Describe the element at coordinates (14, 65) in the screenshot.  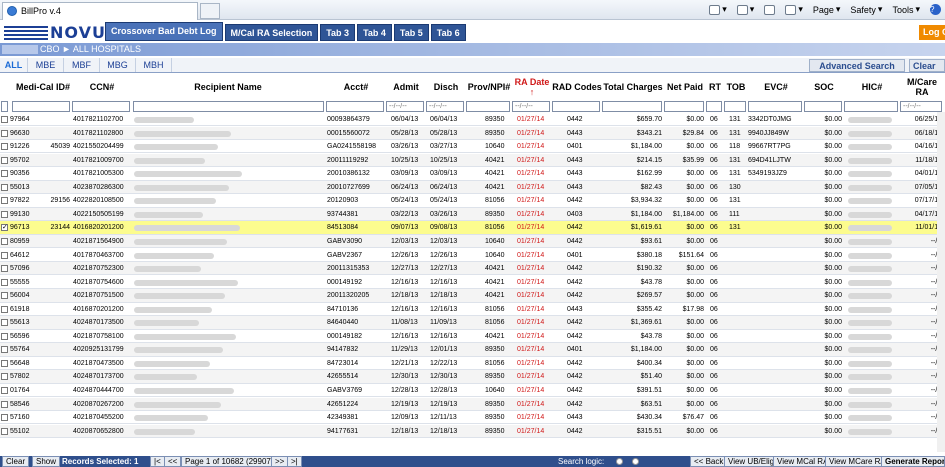
I see `filter-tab-all: ALL` at that location.